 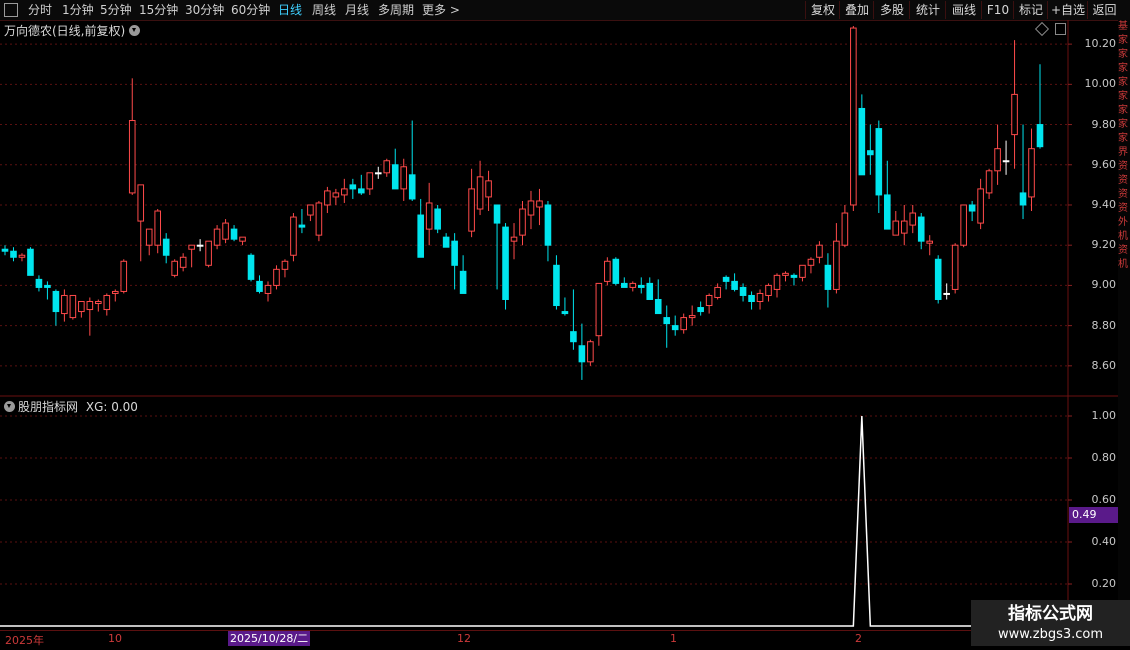 What do you see at coordinates (1104, 164) in the screenshot?
I see `y-tick-label: 9.60` at bounding box center [1104, 164].